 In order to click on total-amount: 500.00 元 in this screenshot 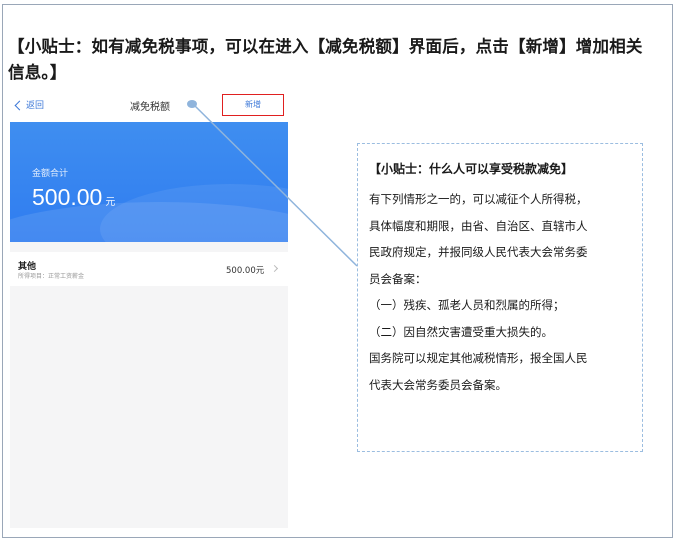, I will do `click(73, 197)`.